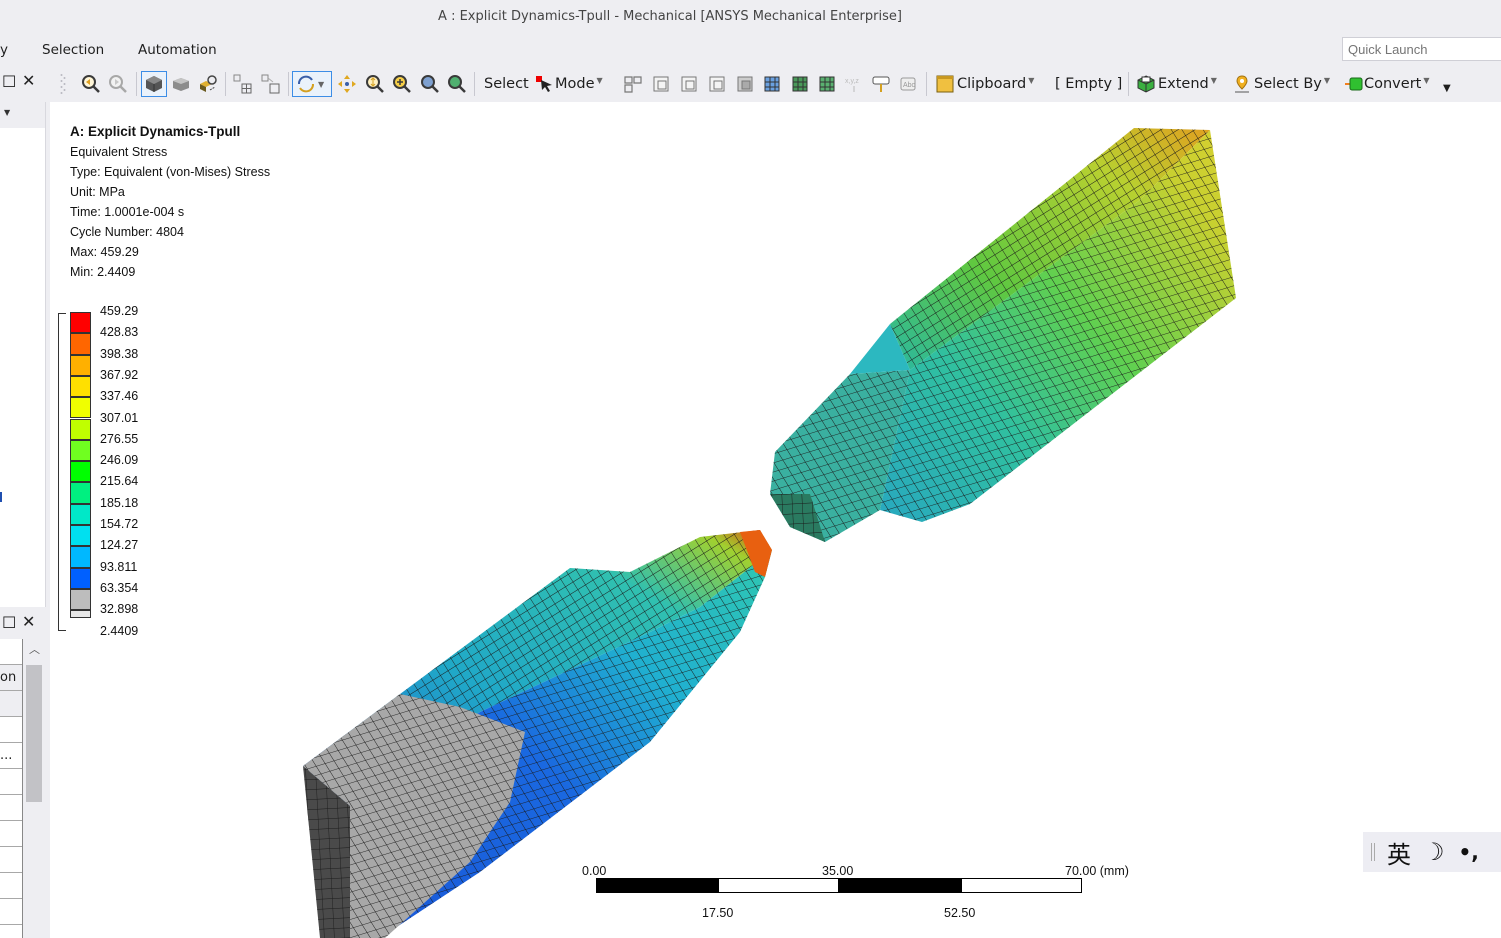  I want to click on scale-label-52-5: 52.50, so click(960, 913).